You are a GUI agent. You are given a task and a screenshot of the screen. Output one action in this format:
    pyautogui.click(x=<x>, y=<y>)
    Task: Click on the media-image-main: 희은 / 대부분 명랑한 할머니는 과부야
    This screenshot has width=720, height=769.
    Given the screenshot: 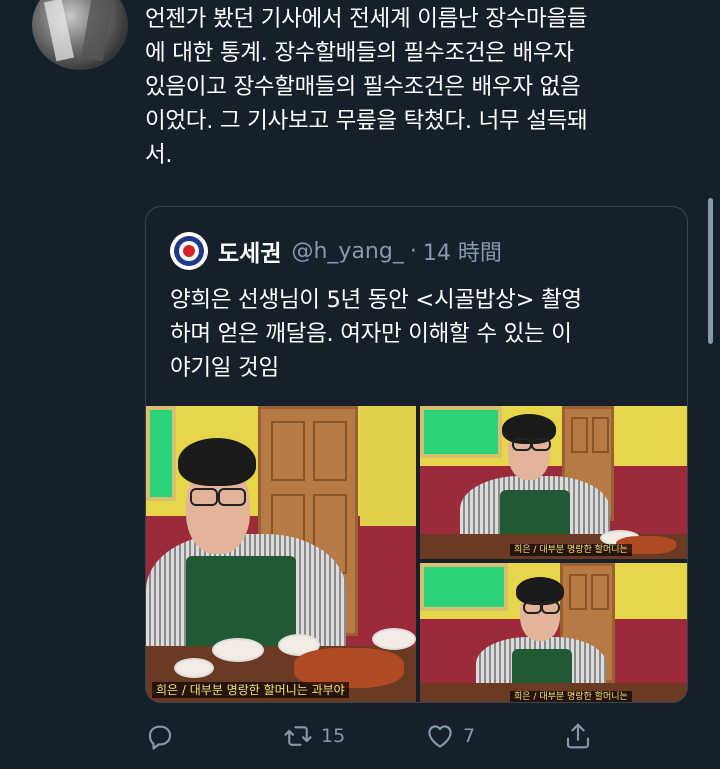 What is the action you would take?
    pyautogui.click(x=281, y=554)
    